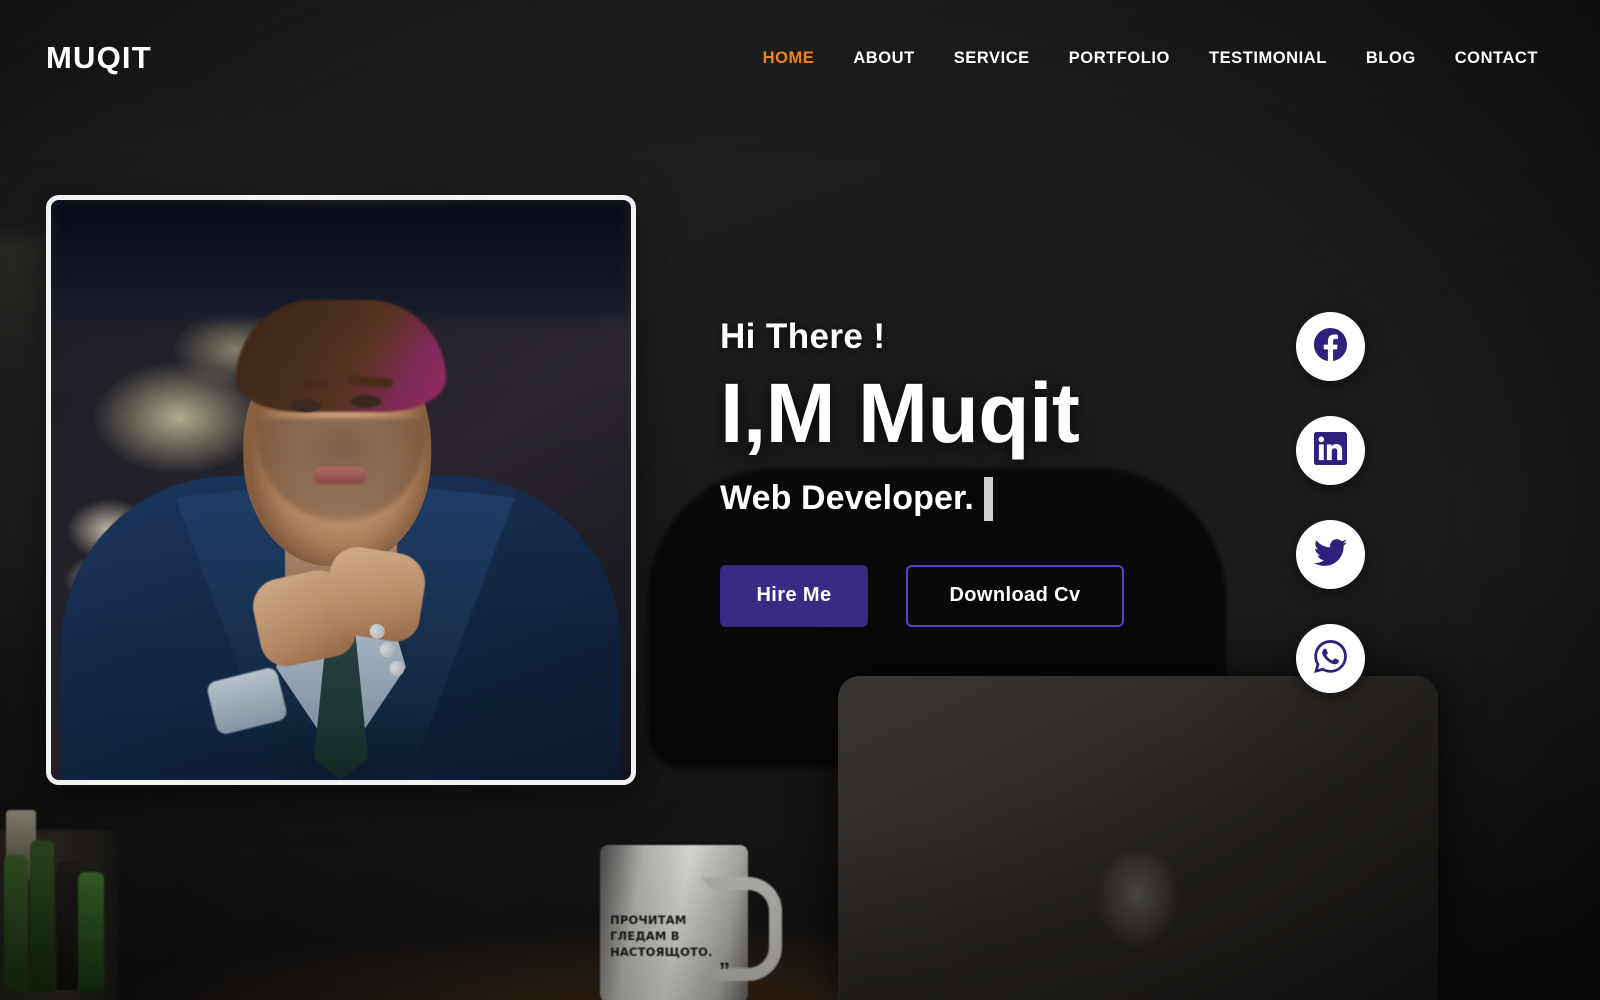 Image resolution: width=1600 pixels, height=1000 pixels. Describe the element at coordinates (661, 936) in the screenshot. I see `mug-print-text: ПРОЧИТАМ ГЛЕДАМ В НАСТОЯЩОТО.` at that location.